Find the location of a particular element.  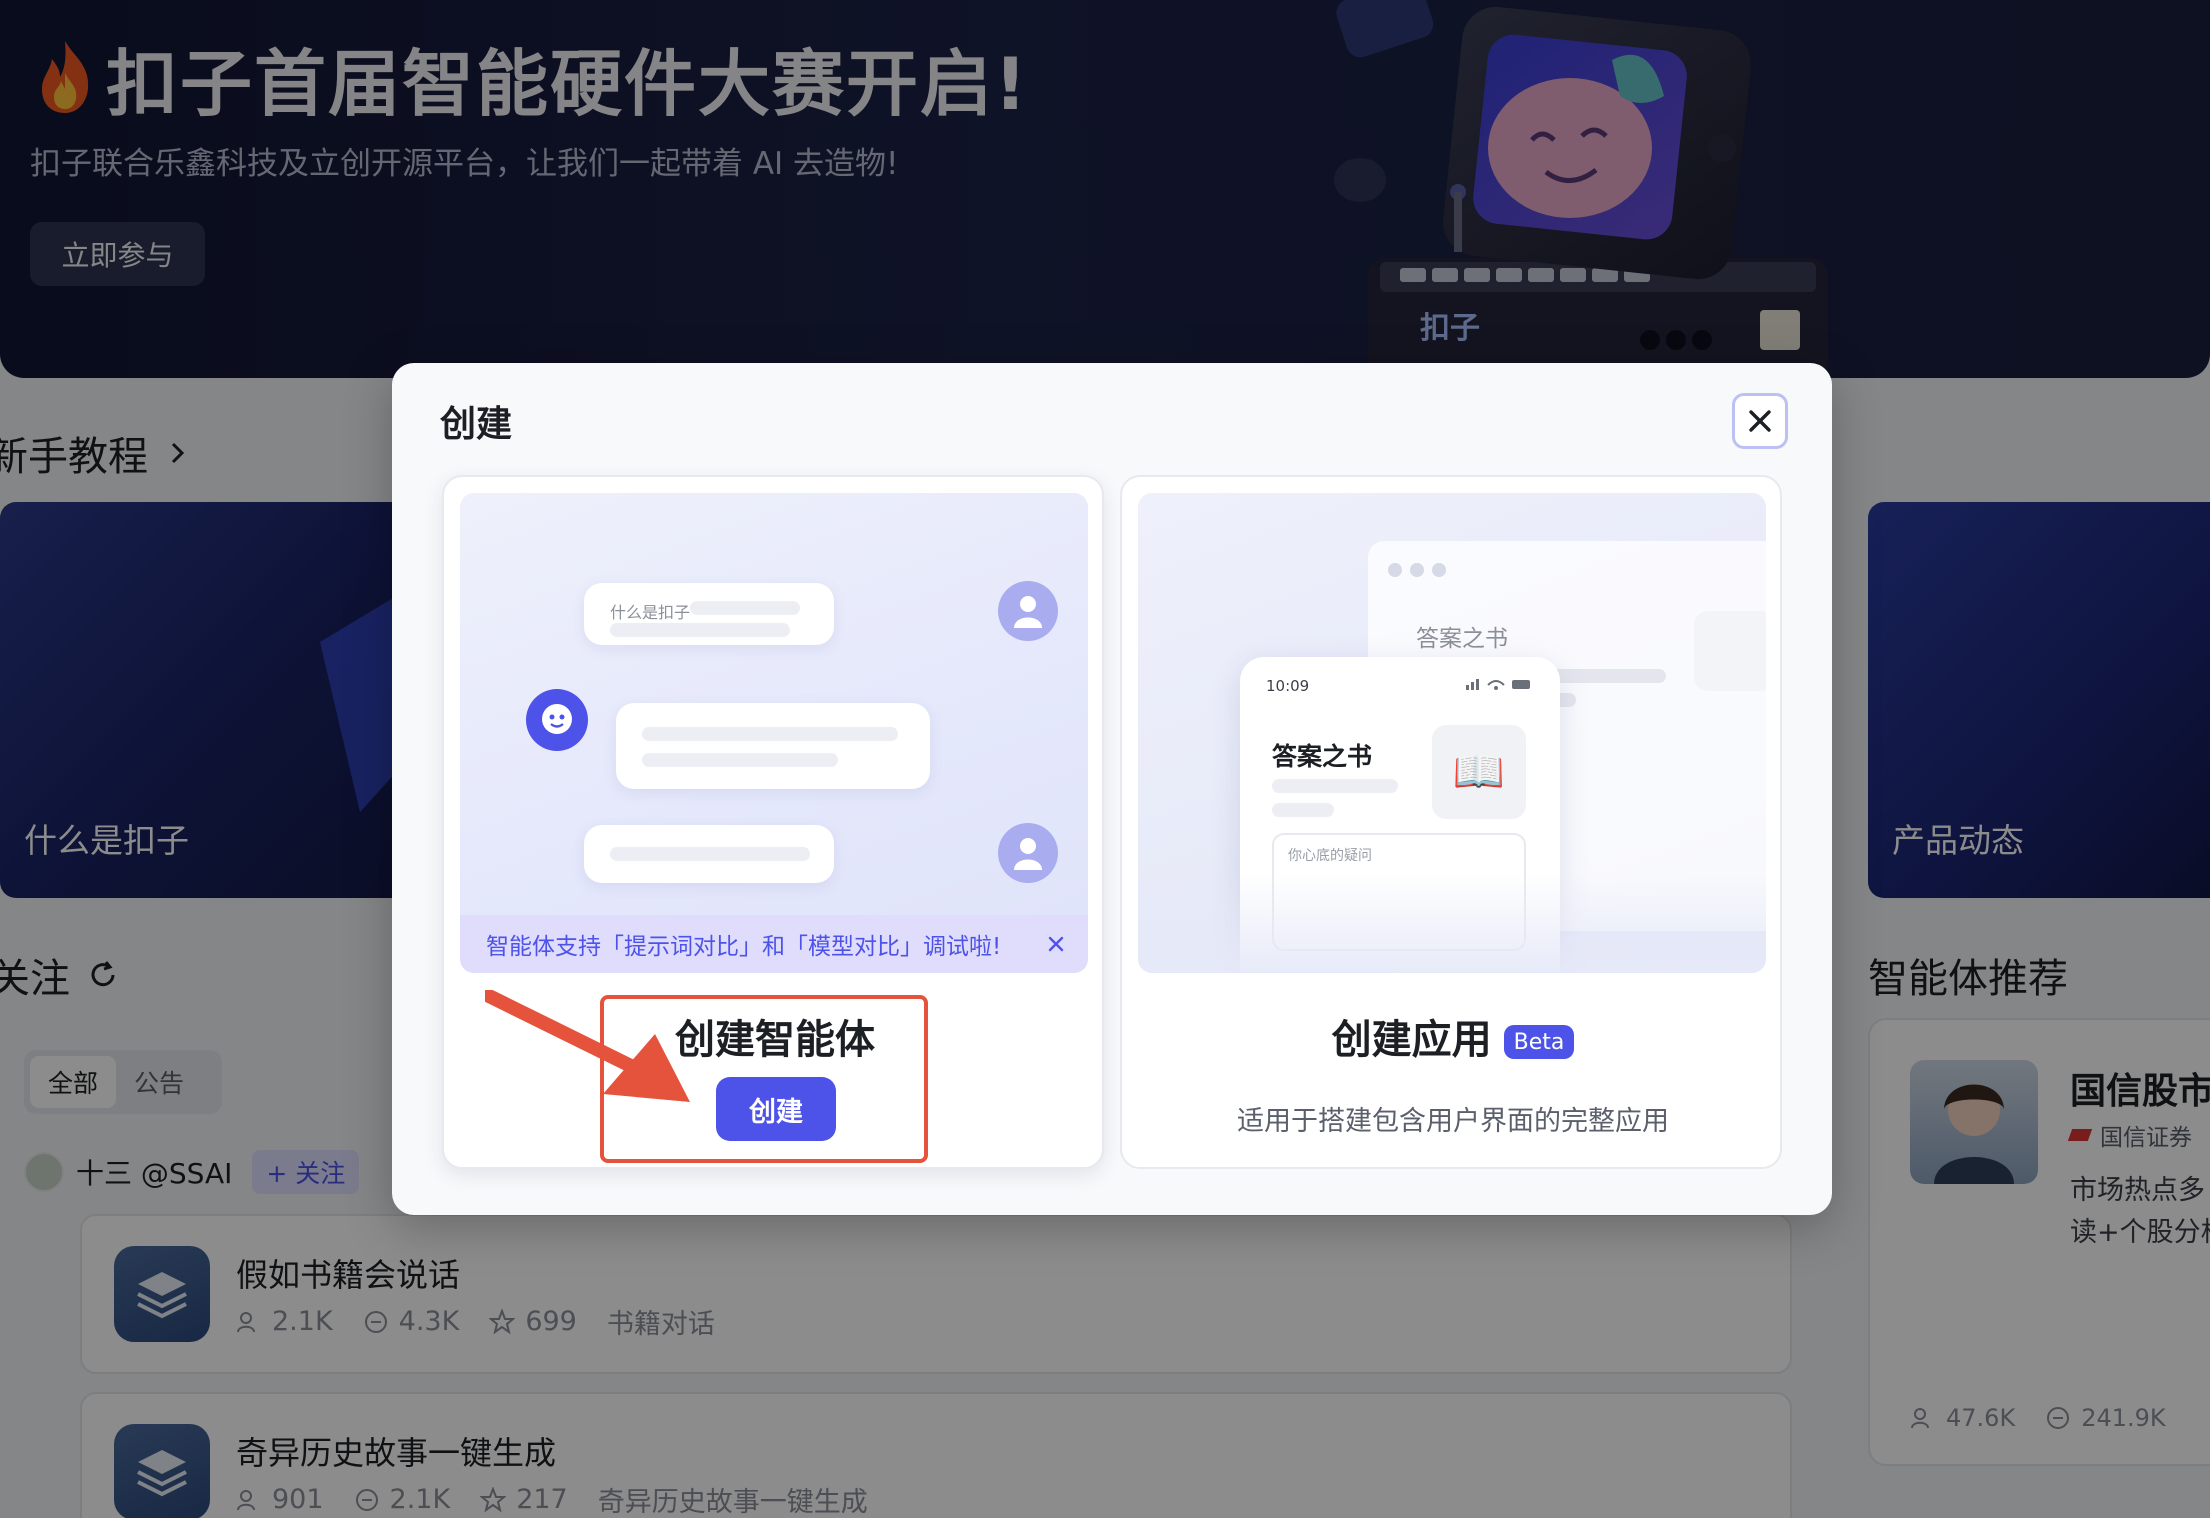

app-preview-illustration: 答案之书 10:09 答案之书 📖 你心底的疑问 is located at coordinates (1452, 733).